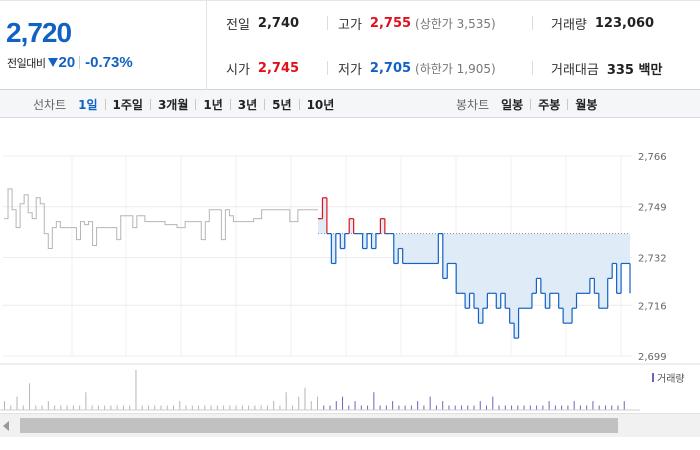 This screenshot has height=450, width=700. What do you see at coordinates (278, 23) in the screenshot?
I see `stat-value: 2,740` at bounding box center [278, 23].